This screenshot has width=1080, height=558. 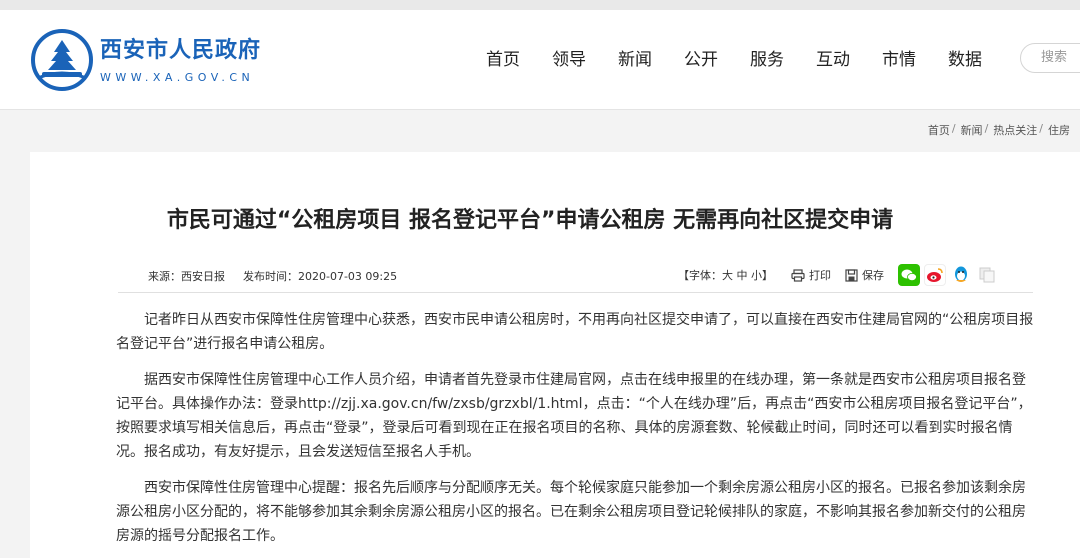 What do you see at coordinates (181, 50) in the screenshot?
I see `site-title: 西安市人民政府` at bounding box center [181, 50].